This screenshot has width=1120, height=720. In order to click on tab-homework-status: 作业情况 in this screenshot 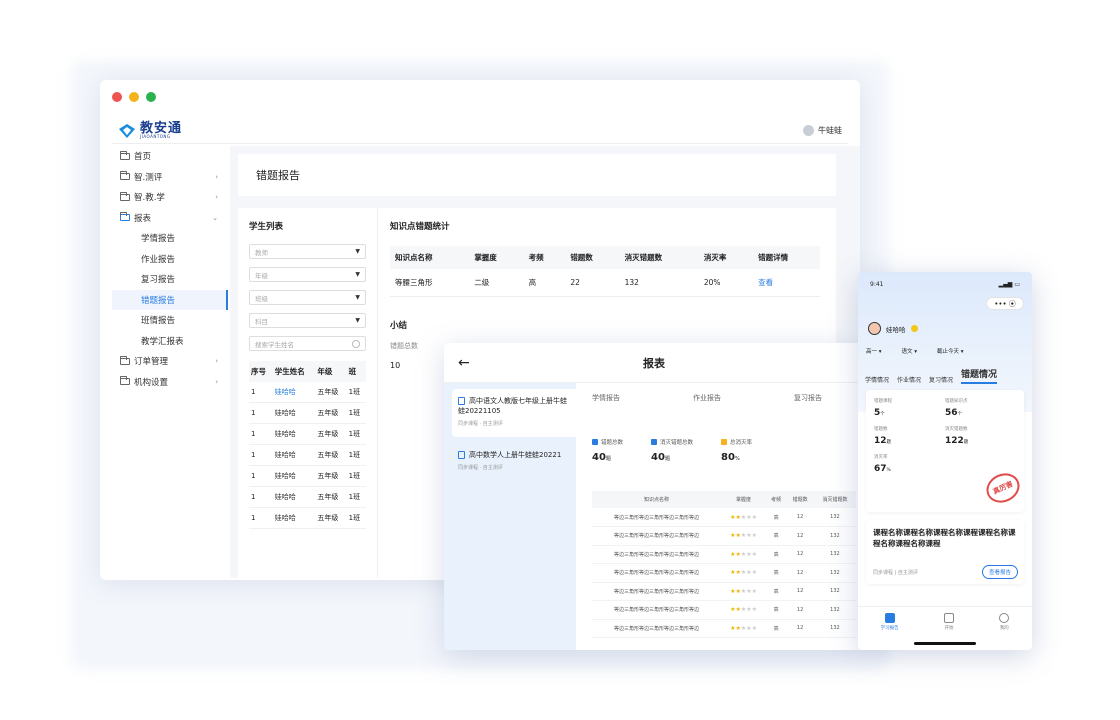, I will do `click(909, 379)`.